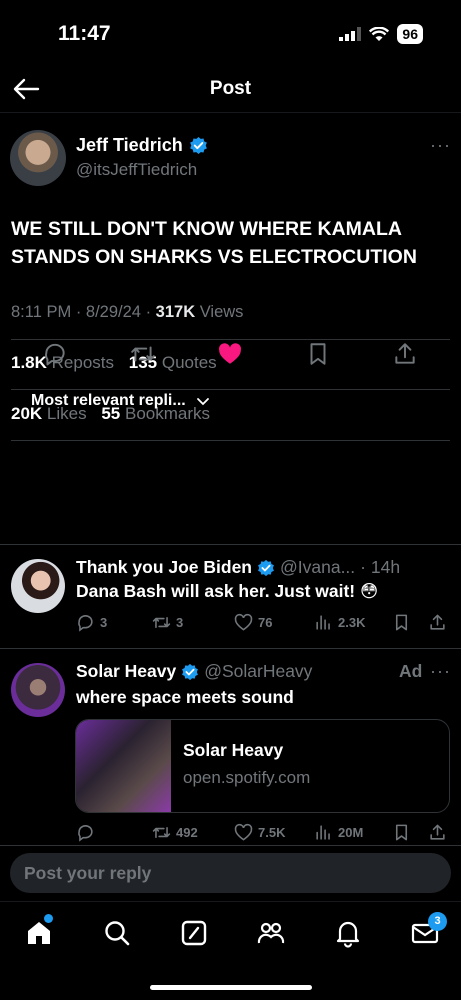 The height and width of the screenshot is (1000, 461). What do you see at coordinates (187, 832) in the screenshot?
I see `repost-count: 492` at bounding box center [187, 832].